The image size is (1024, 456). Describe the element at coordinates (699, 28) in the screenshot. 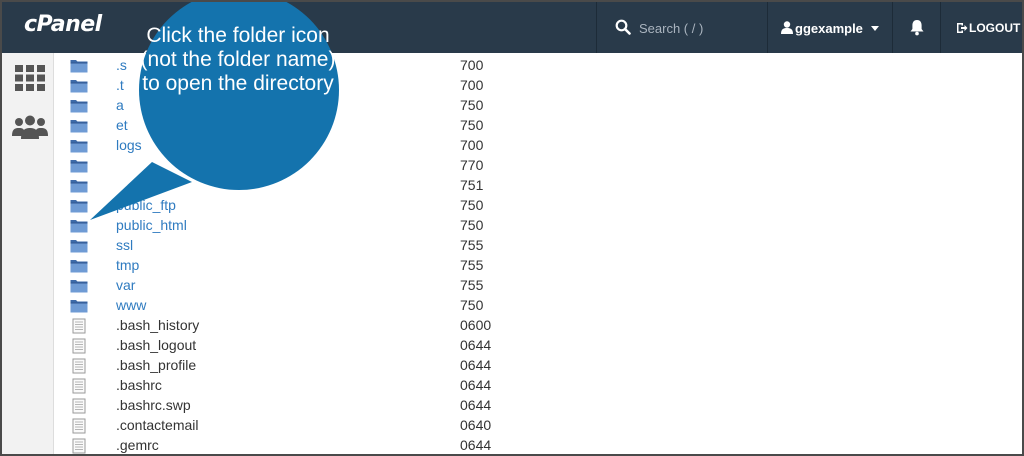

I see `search-input` at that location.